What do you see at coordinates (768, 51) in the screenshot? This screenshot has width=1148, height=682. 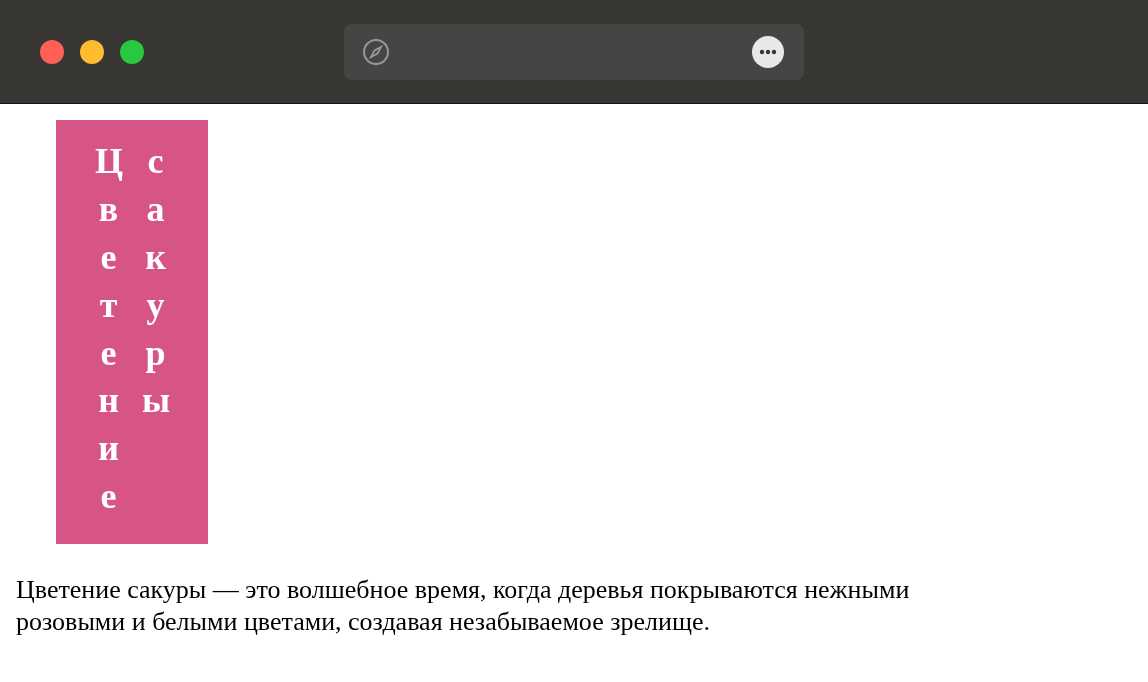 I see `more-icon` at bounding box center [768, 51].